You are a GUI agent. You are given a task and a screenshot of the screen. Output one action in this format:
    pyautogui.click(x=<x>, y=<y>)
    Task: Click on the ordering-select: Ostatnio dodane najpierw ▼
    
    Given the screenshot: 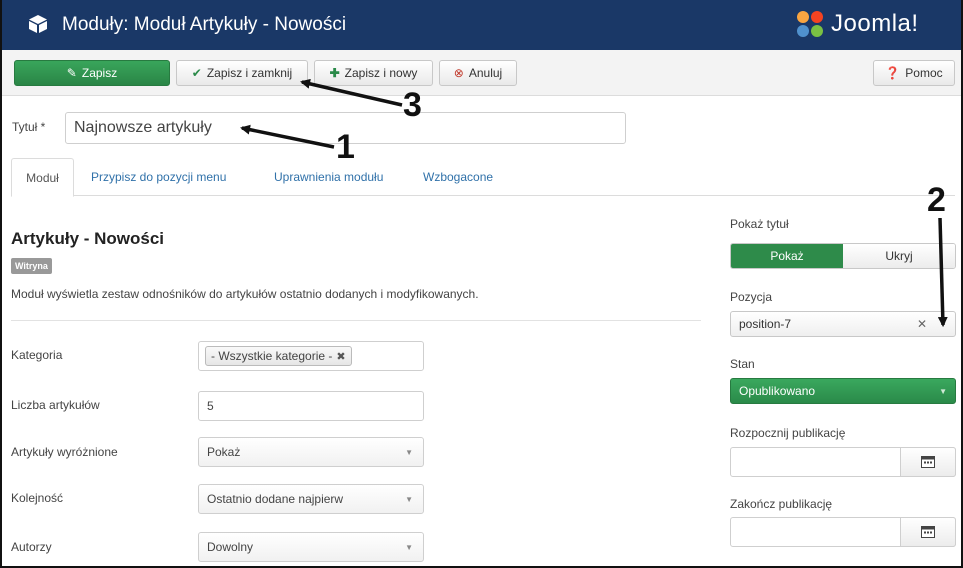 What is the action you would take?
    pyautogui.click(x=311, y=499)
    